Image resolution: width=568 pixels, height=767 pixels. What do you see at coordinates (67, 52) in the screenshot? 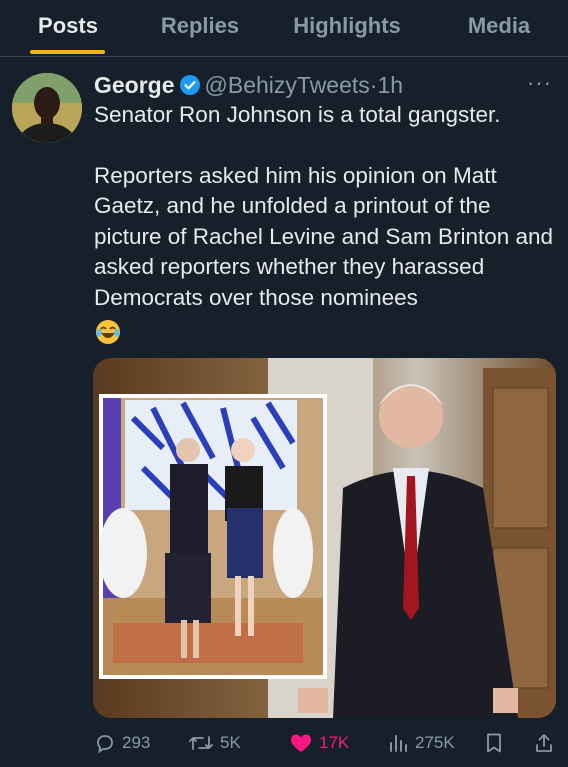
I see `active-tab-indicator` at bounding box center [67, 52].